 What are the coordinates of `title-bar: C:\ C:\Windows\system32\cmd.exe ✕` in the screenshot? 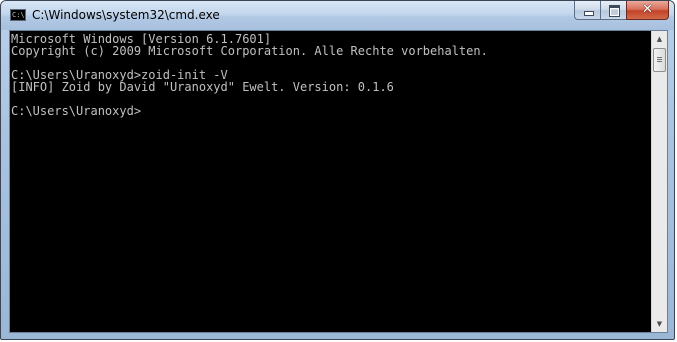 It's located at (337, 15).